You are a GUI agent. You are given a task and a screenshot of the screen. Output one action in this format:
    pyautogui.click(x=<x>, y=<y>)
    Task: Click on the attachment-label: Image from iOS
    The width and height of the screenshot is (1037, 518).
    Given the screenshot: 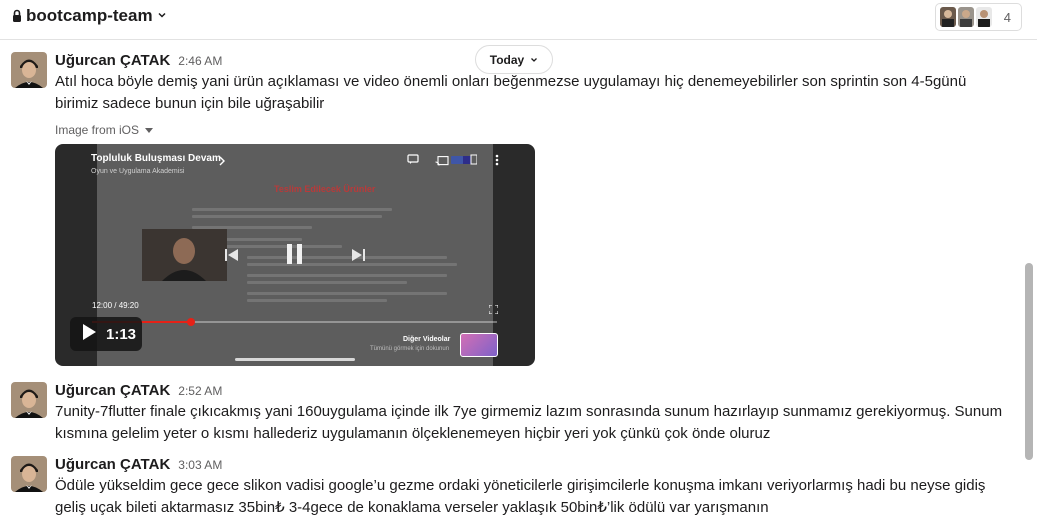 What is the action you would take?
    pyautogui.click(x=104, y=130)
    